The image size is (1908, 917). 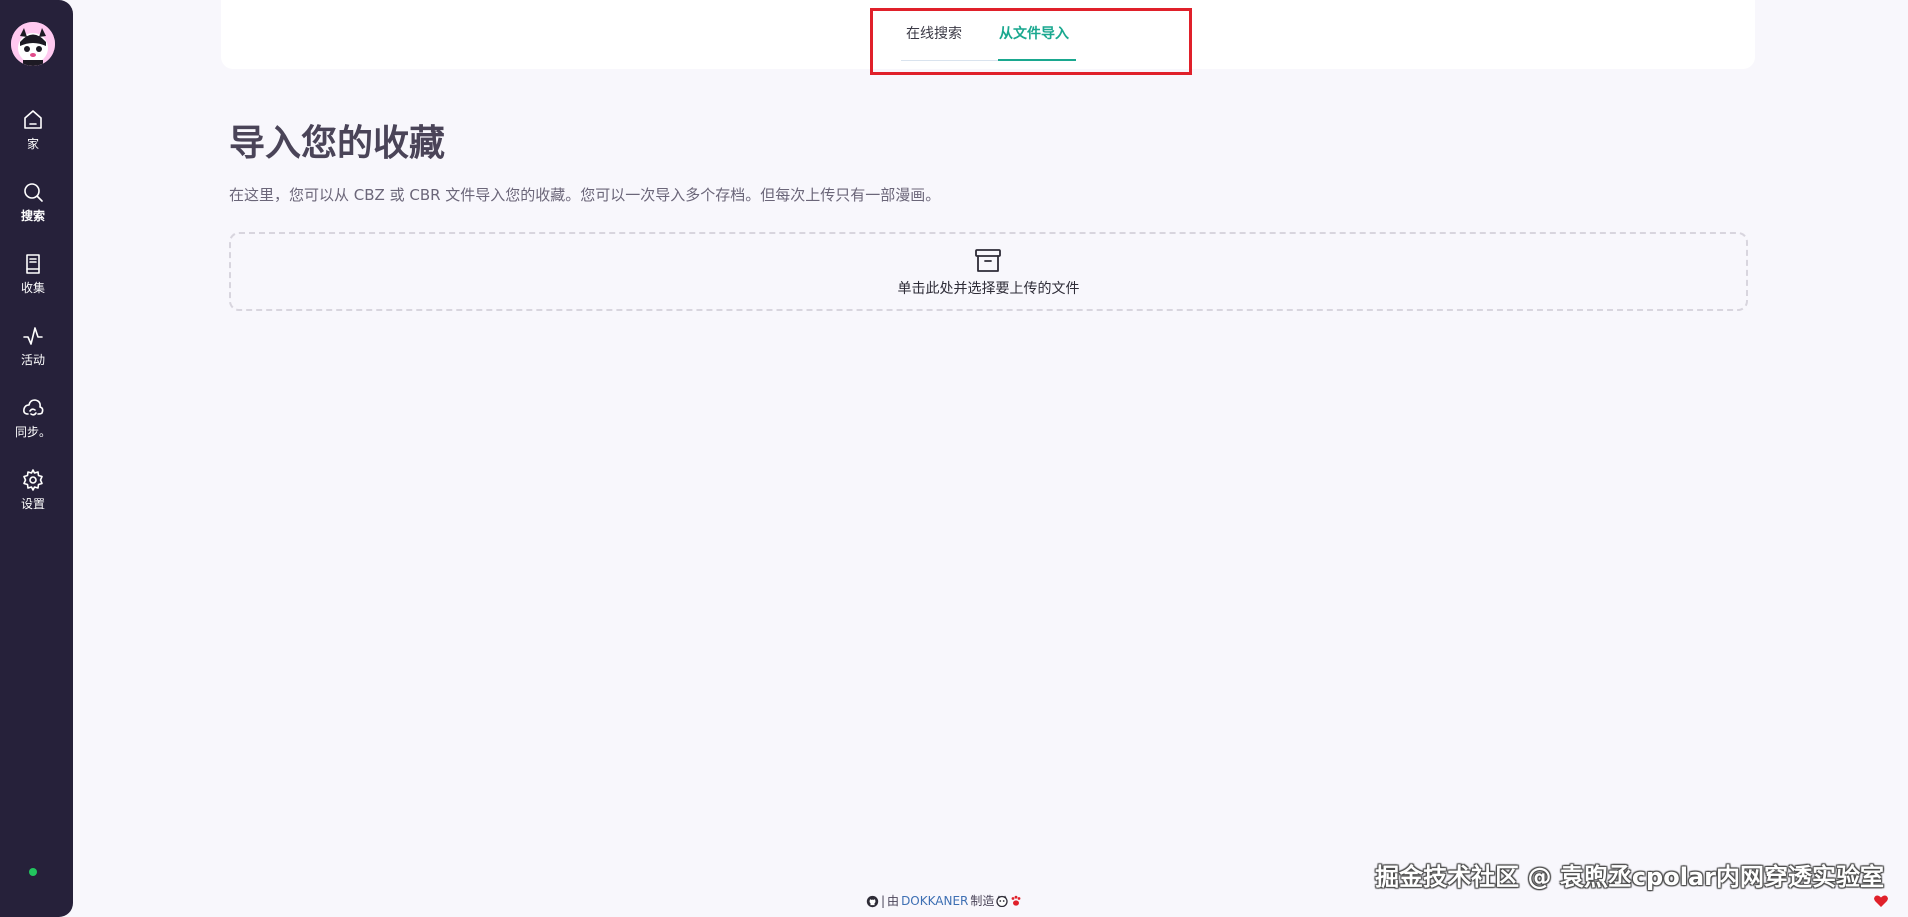 I want to click on github-icon, so click(x=872, y=901).